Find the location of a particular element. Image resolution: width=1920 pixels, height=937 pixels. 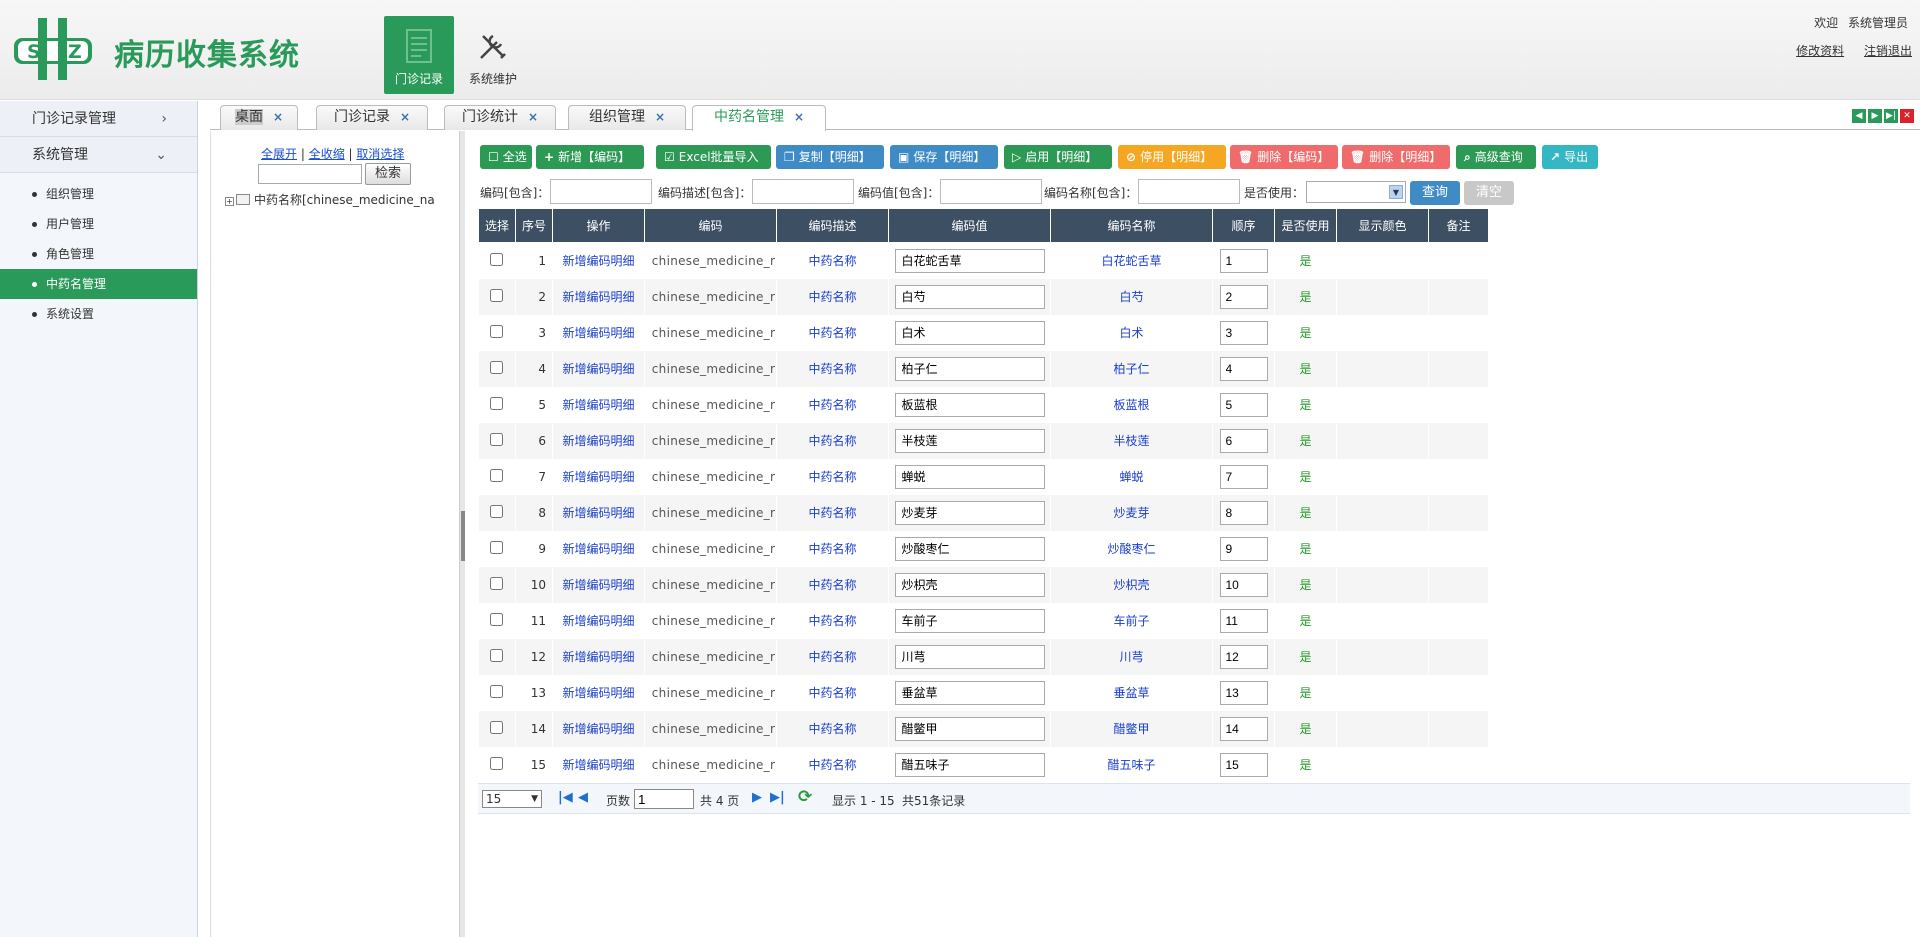

add-code-button: + 新增【编码】 is located at coordinates (590, 157).